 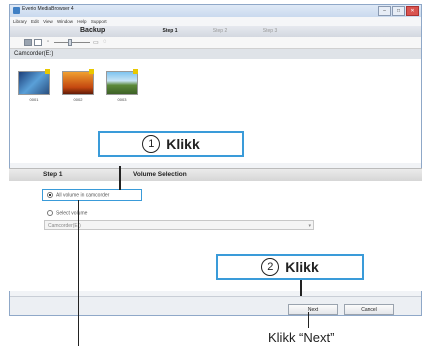 What do you see at coordinates (34, 99) in the screenshot?
I see `thumbnail-caption: 0001` at bounding box center [34, 99].